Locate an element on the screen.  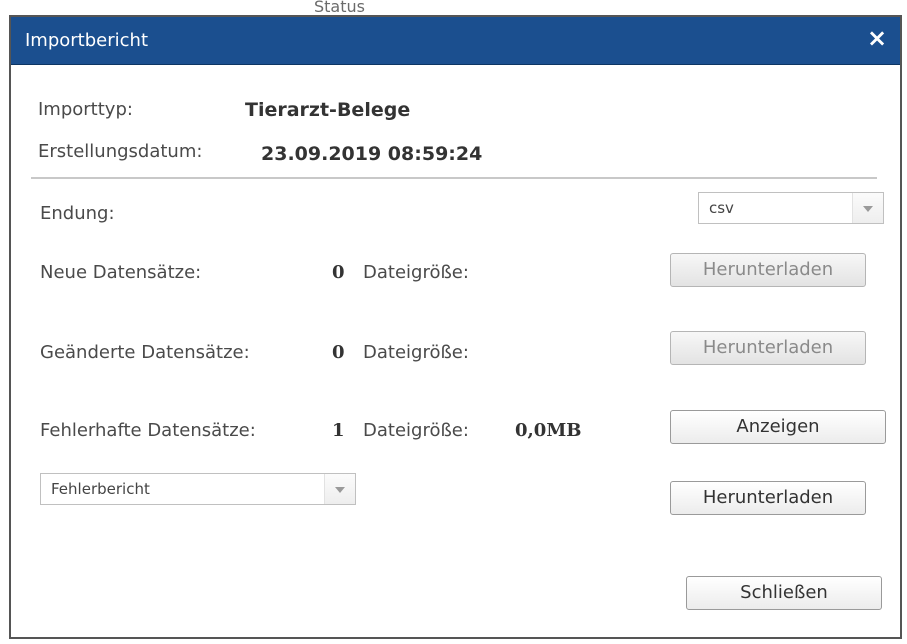
new-records-count: 0 is located at coordinates (338, 272).